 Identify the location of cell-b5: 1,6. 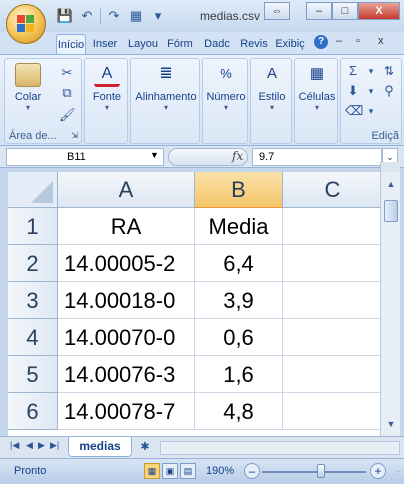
(239, 374).